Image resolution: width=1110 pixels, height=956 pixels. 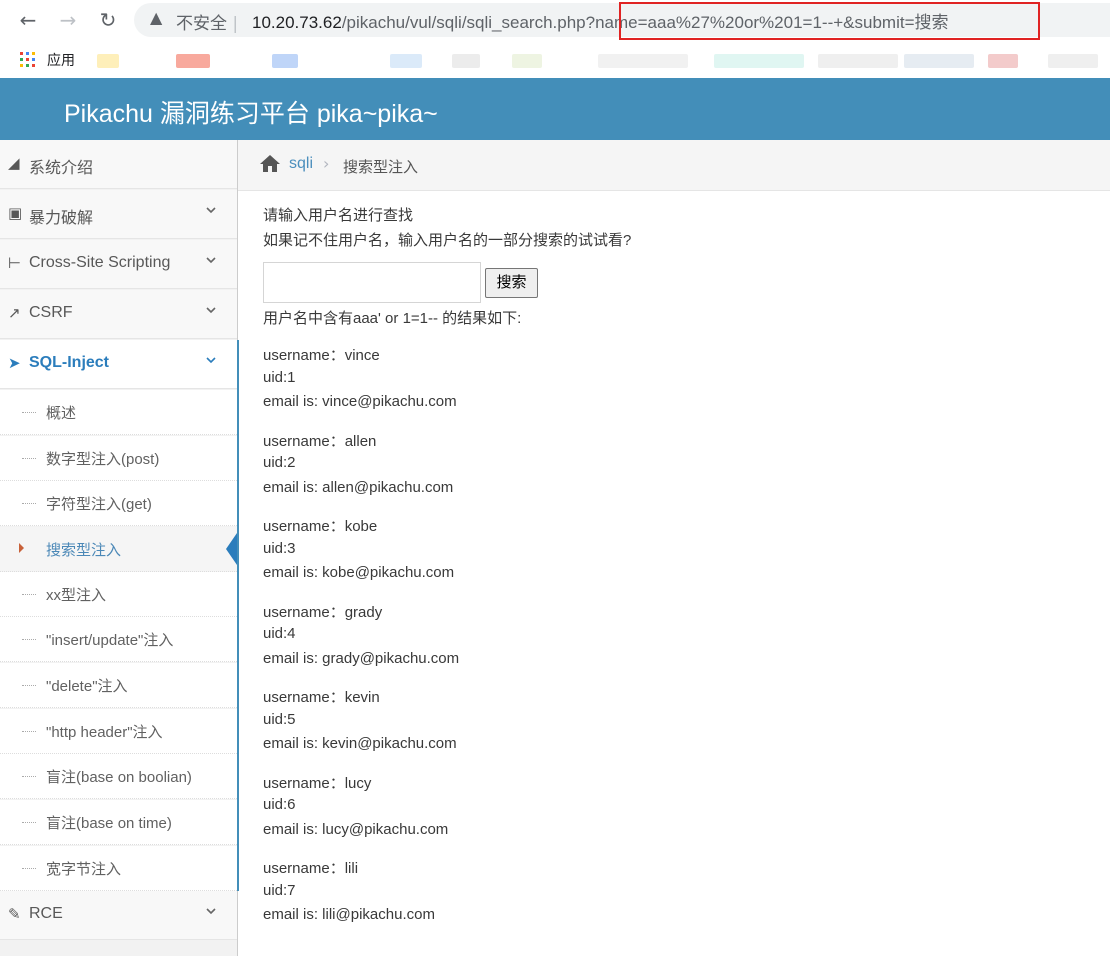 I want to click on sidebar-item-rce: ✎ RCE, so click(x=118, y=915).